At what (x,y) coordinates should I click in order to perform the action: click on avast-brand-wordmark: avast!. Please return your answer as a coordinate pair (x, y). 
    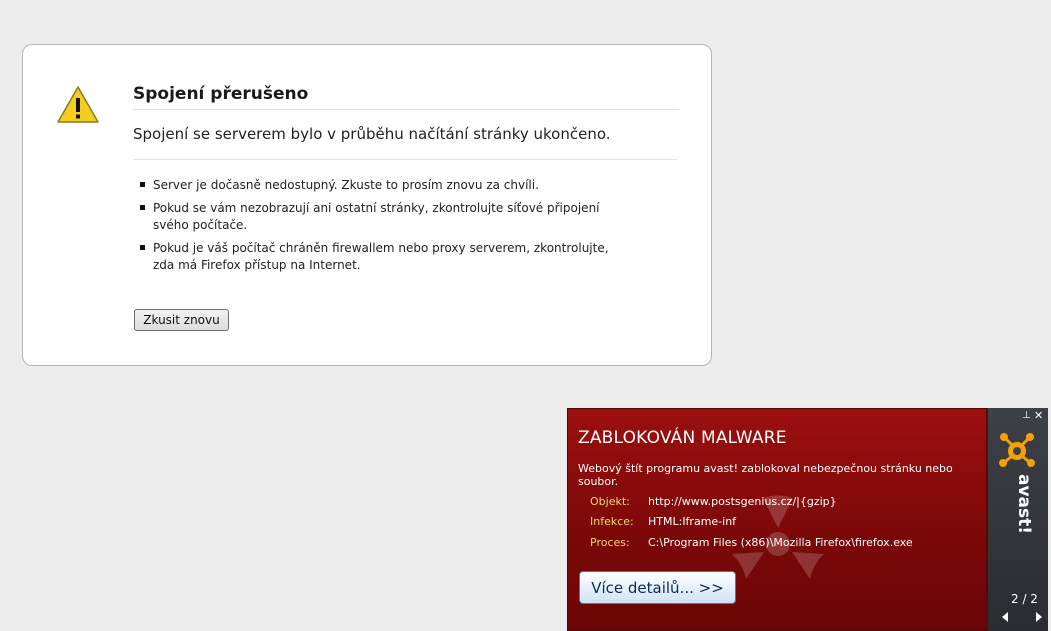
    Looking at the image, I should click on (1024, 504).